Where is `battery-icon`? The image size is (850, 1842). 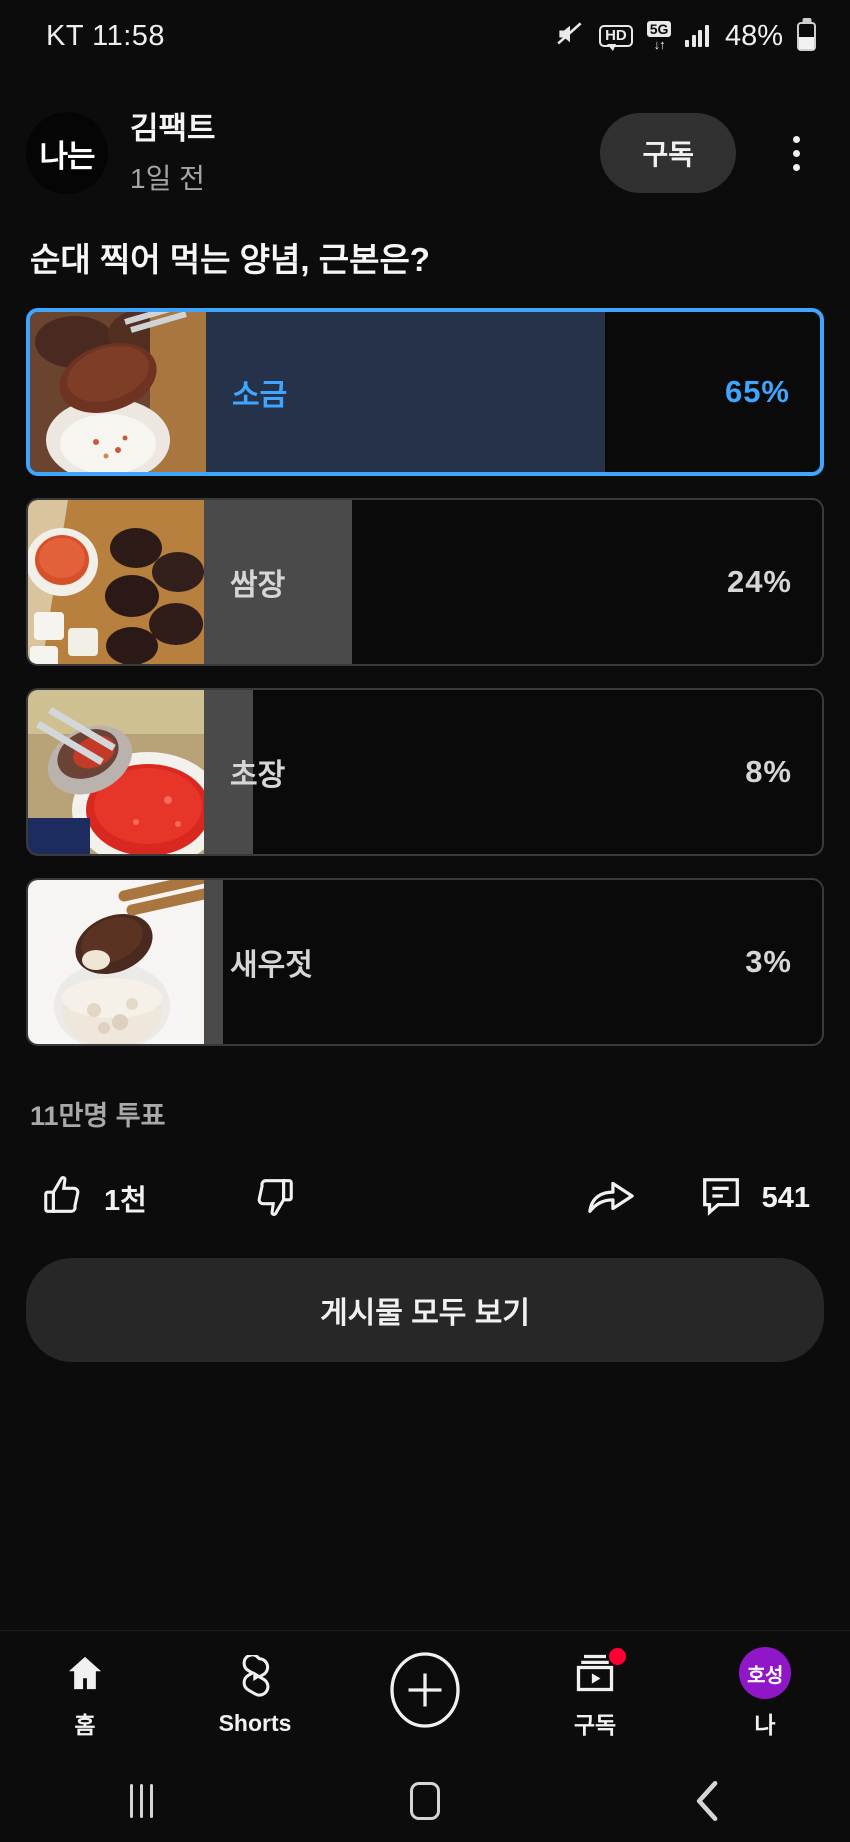 battery-icon is located at coordinates (806, 36).